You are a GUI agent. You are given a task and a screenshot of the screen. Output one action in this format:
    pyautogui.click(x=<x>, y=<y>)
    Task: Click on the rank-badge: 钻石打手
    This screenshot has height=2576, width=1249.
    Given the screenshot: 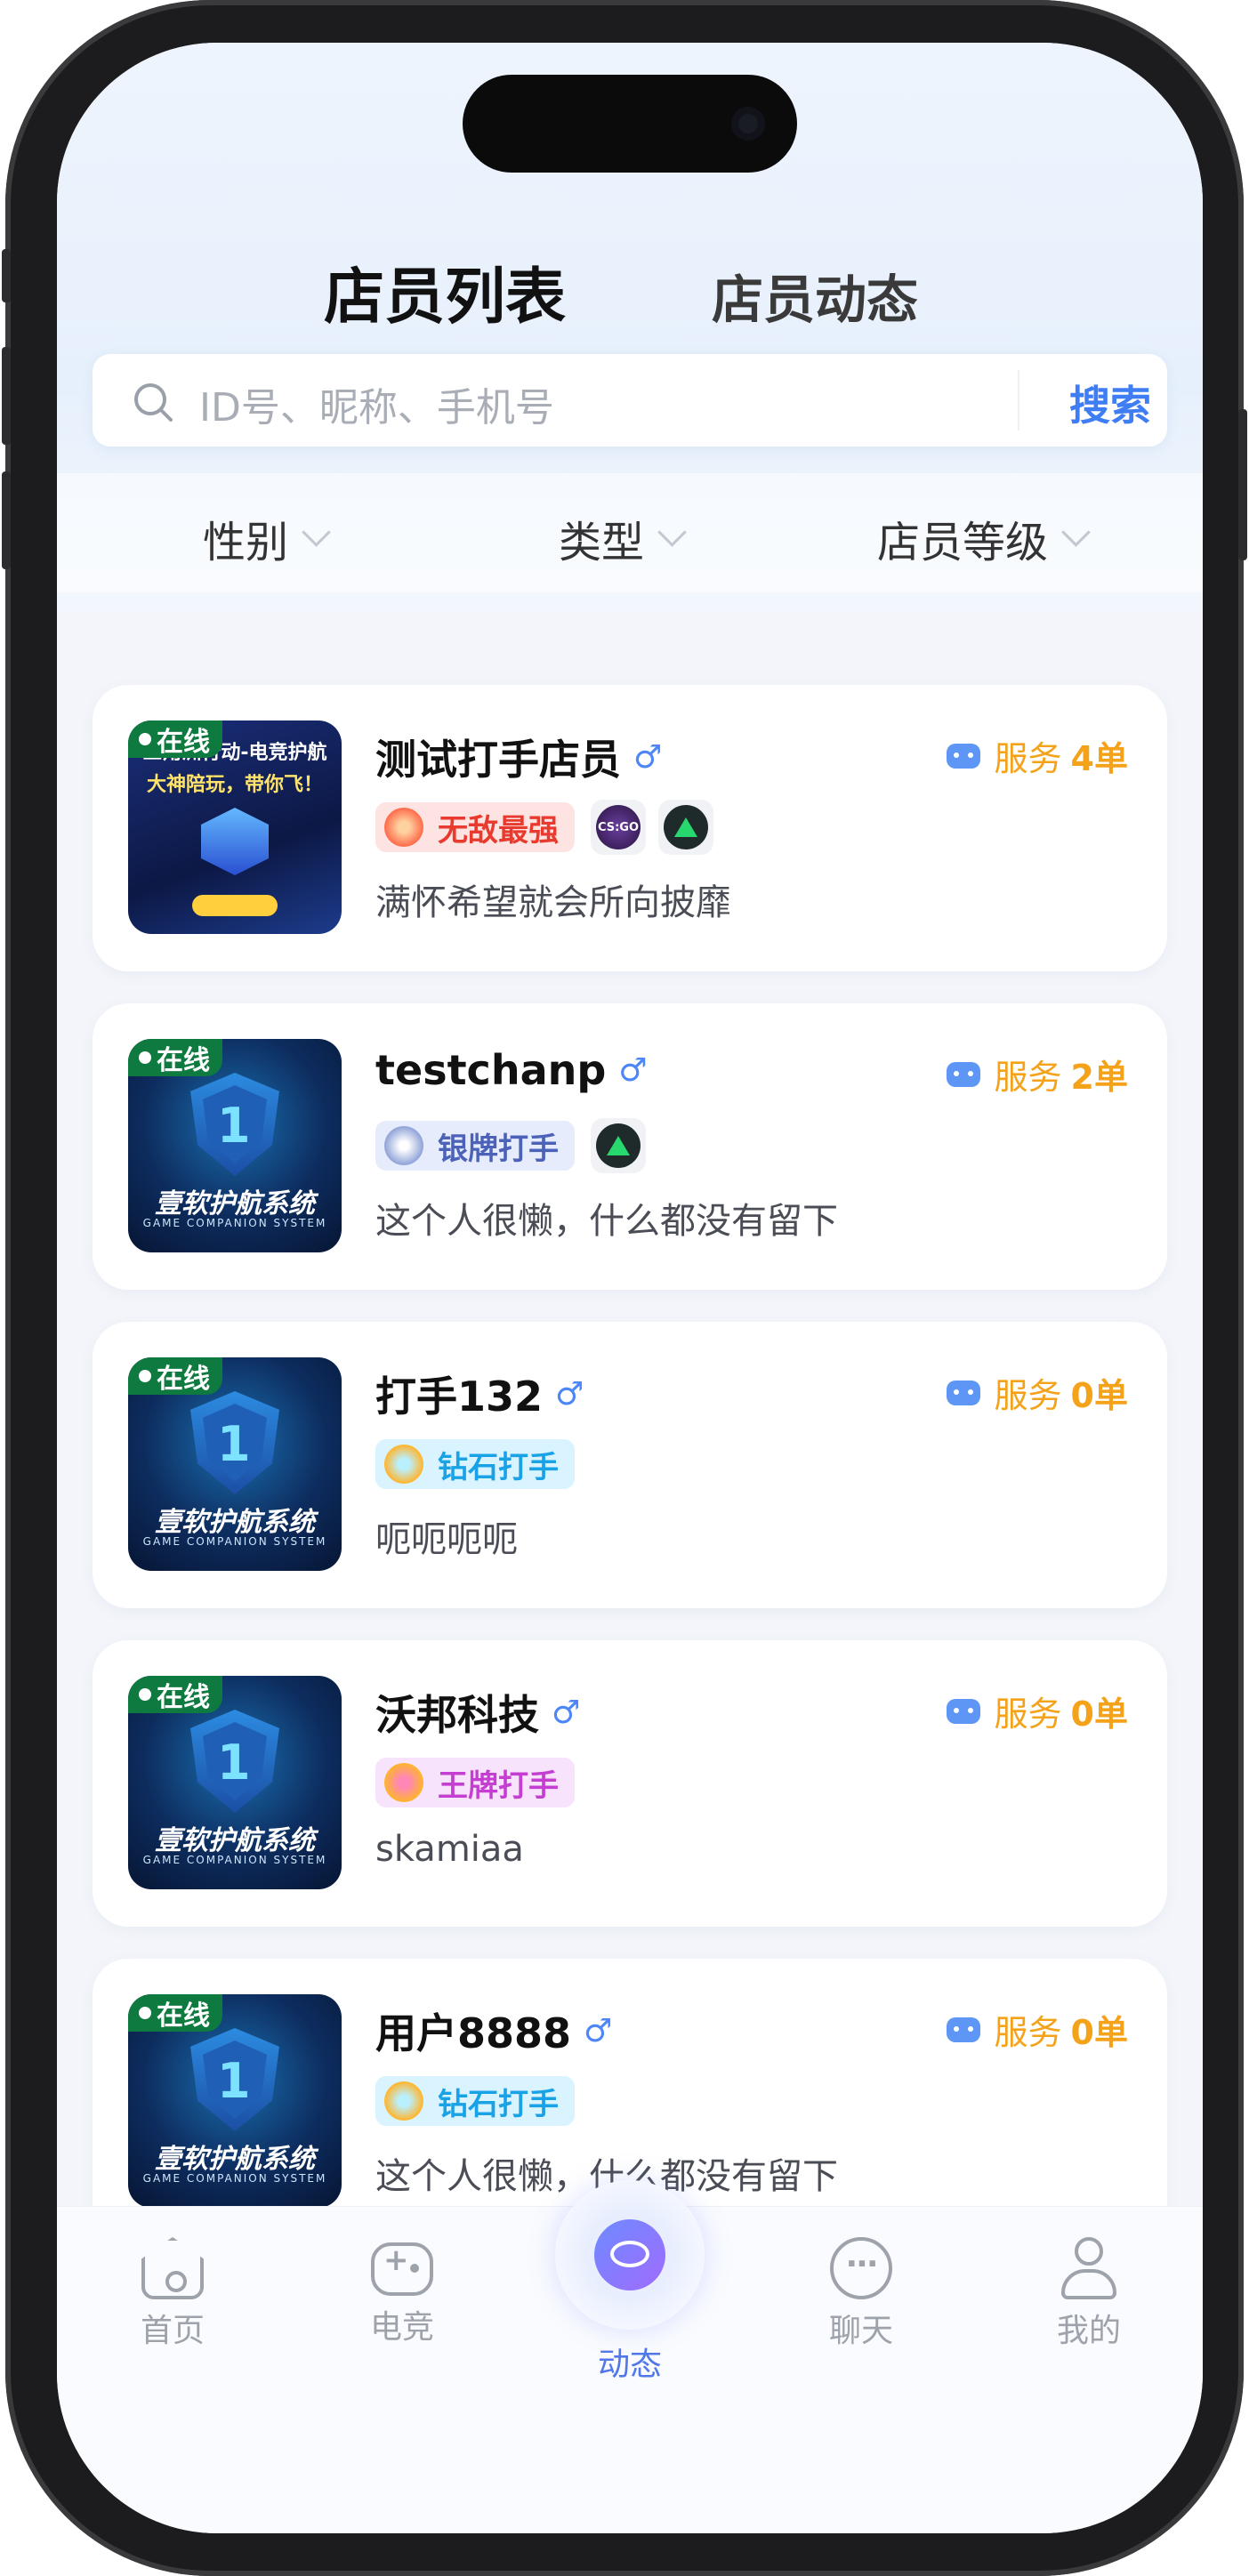 What is the action you would take?
    pyautogui.click(x=475, y=1464)
    